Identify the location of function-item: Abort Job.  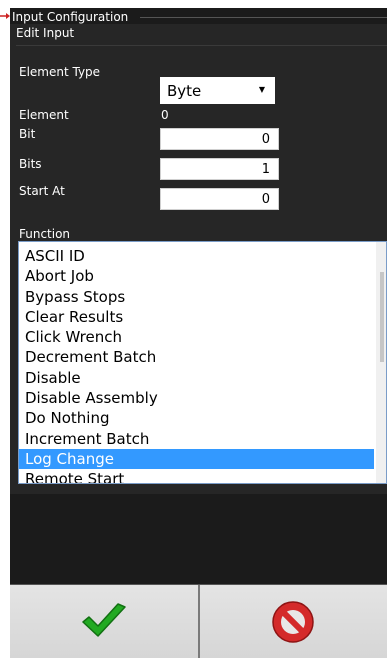
(196, 276).